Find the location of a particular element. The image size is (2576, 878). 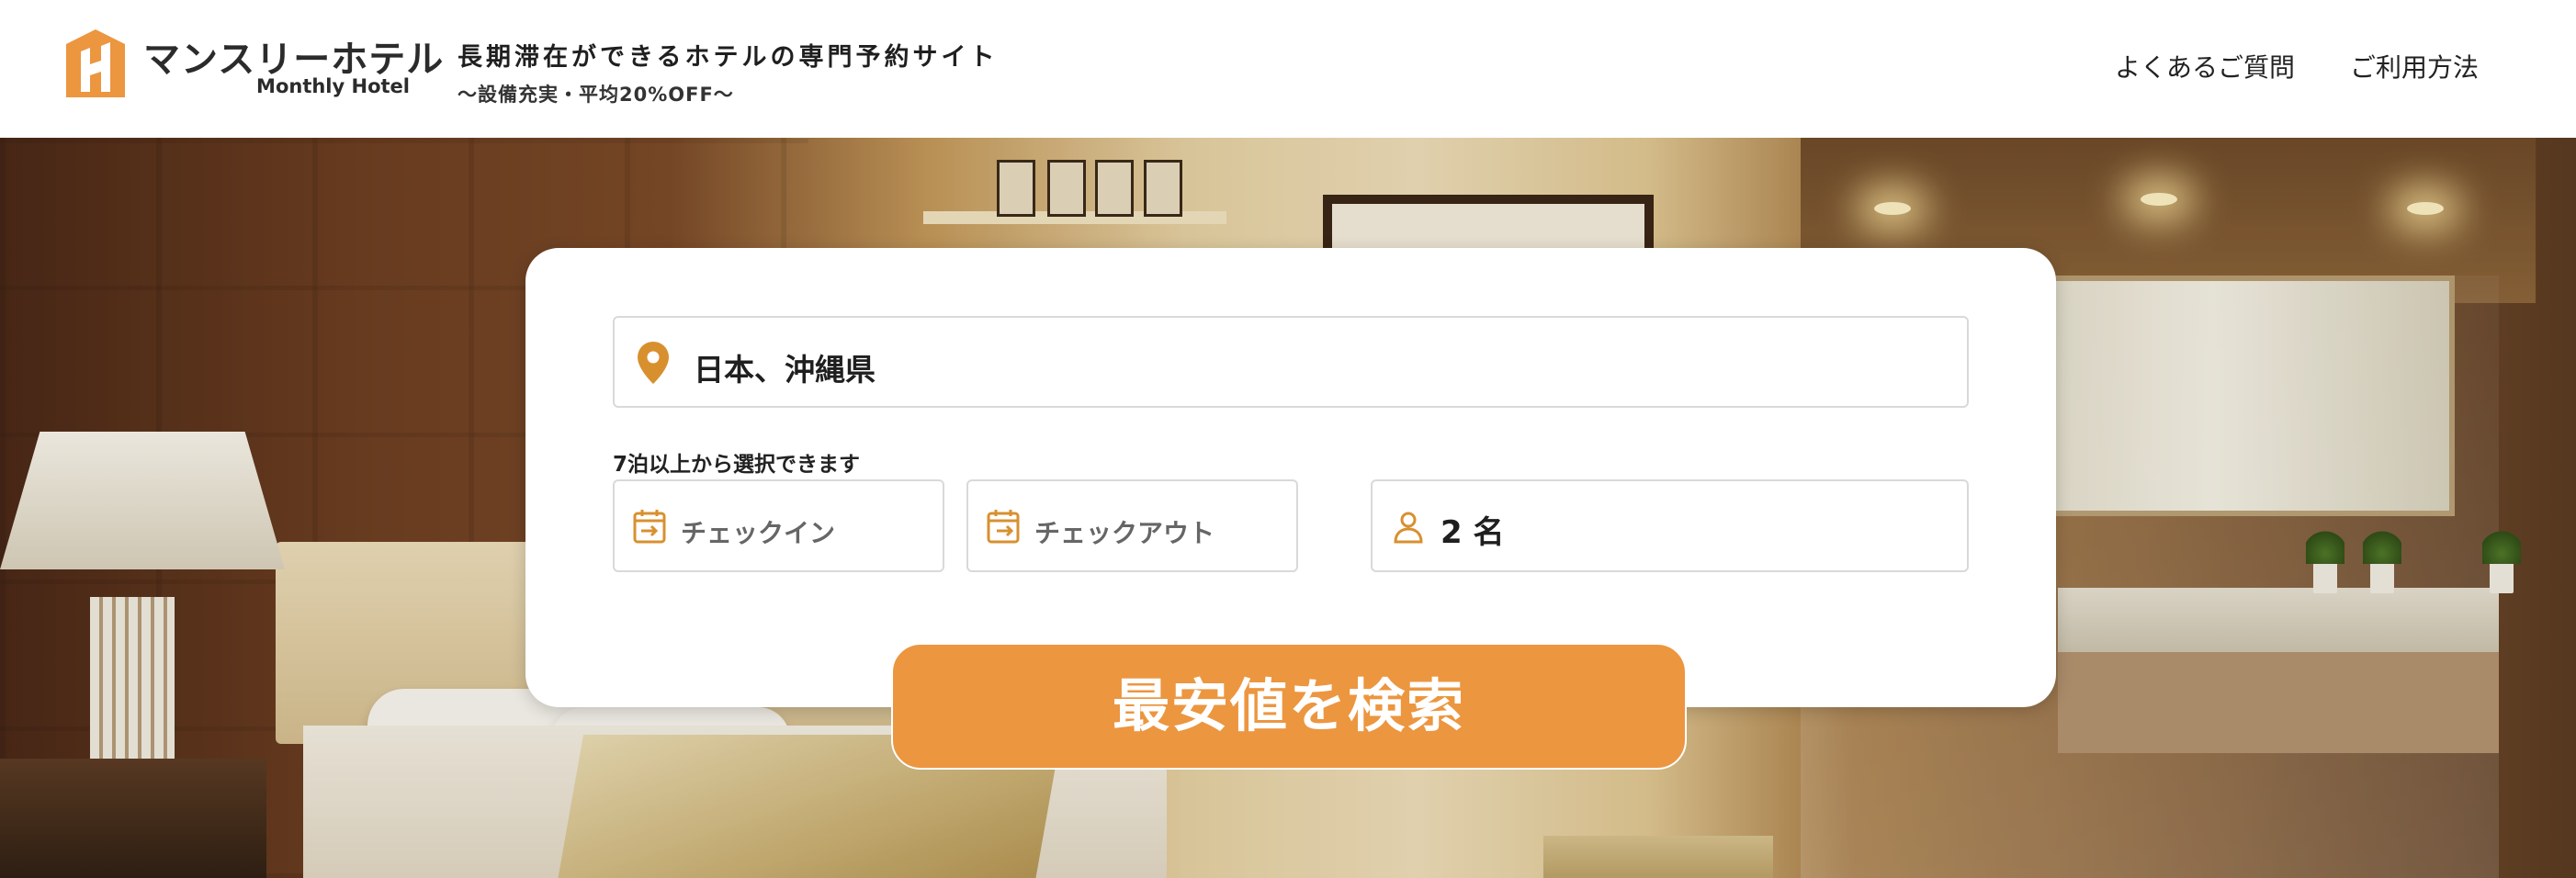

checkout-placeholder: チェックアウト is located at coordinates (1124, 533).